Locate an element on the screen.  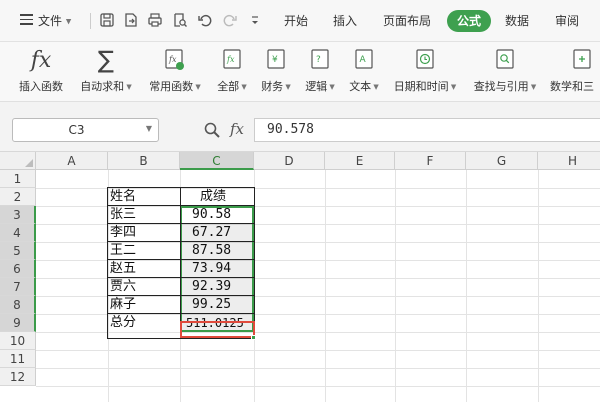
column-header-d: D is located at coordinates (289, 161).